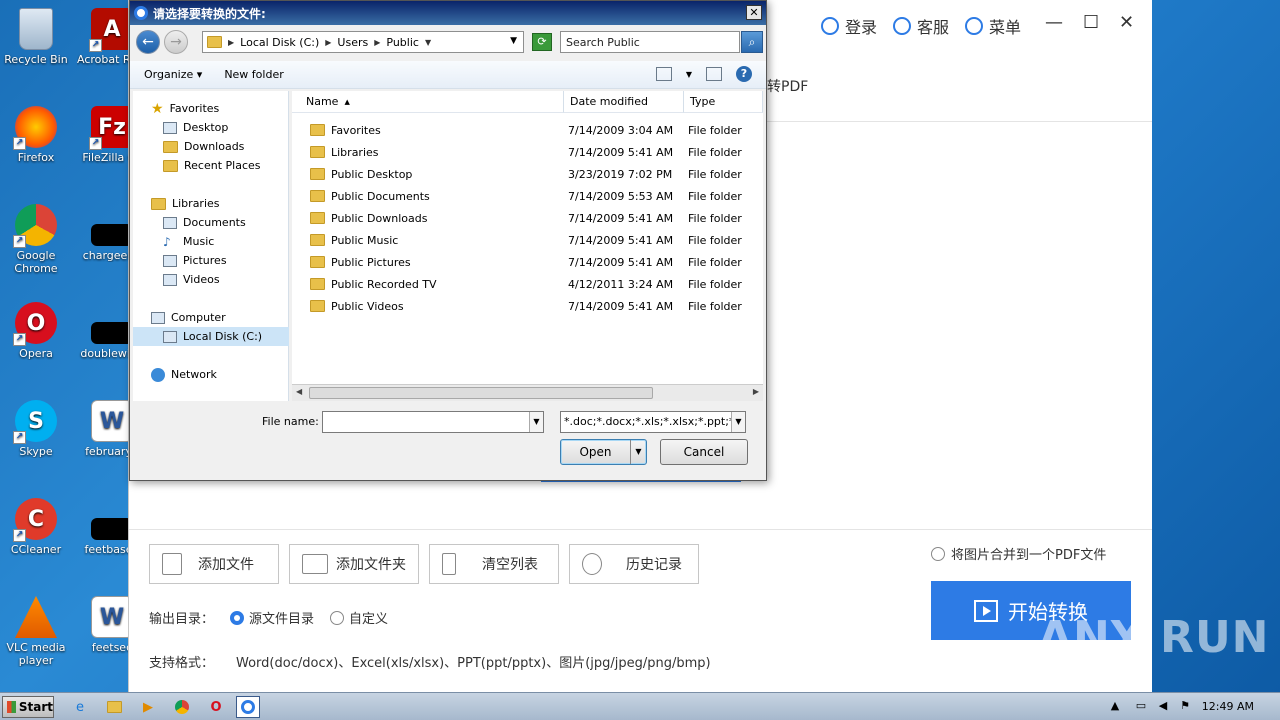 The height and width of the screenshot is (720, 1280). Describe the element at coordinates (849, 26) in the screenshot. I see `login-button: 登录` at that location.